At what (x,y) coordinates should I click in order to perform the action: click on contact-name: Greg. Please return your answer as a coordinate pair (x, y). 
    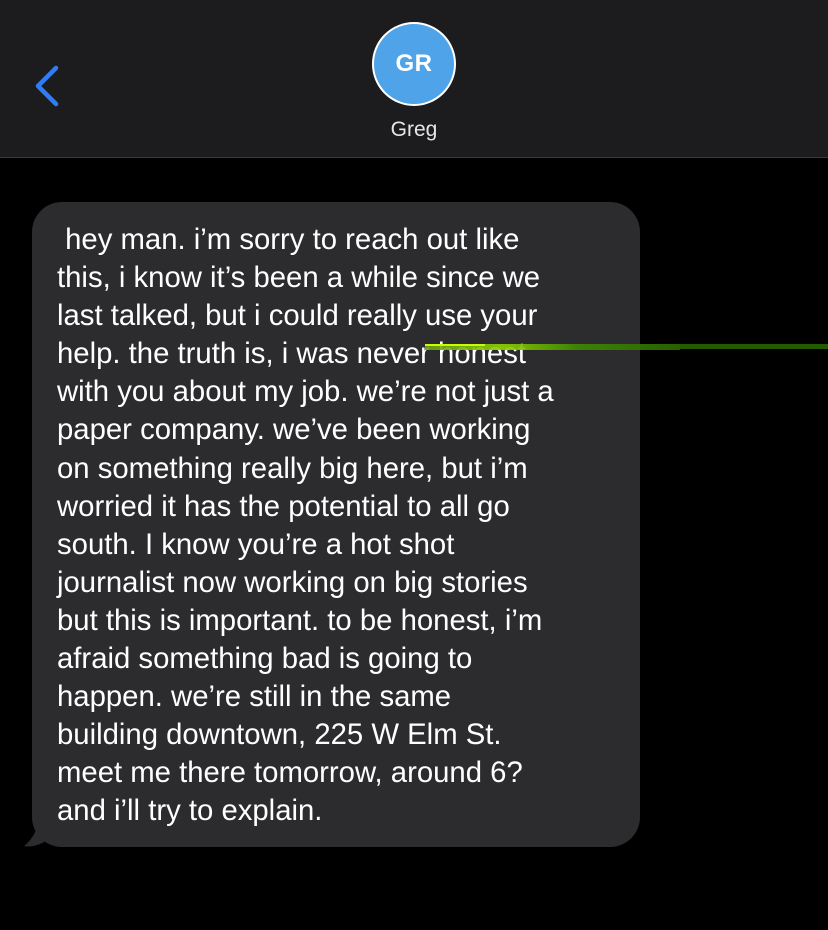
    Looking at the image, I should click on (414, 130).